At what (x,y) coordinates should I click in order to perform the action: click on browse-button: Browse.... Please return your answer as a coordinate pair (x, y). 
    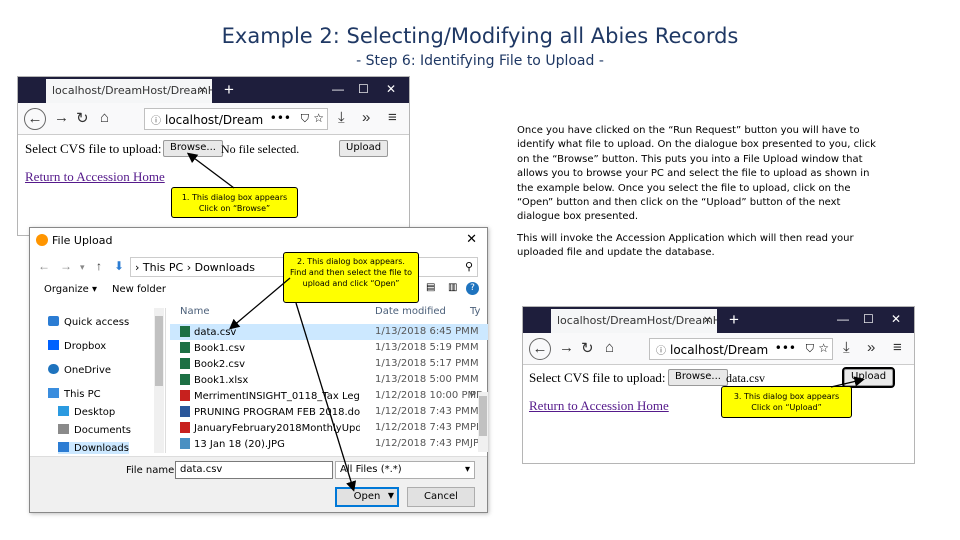
    Looking at the image, I should click on (193, 148).